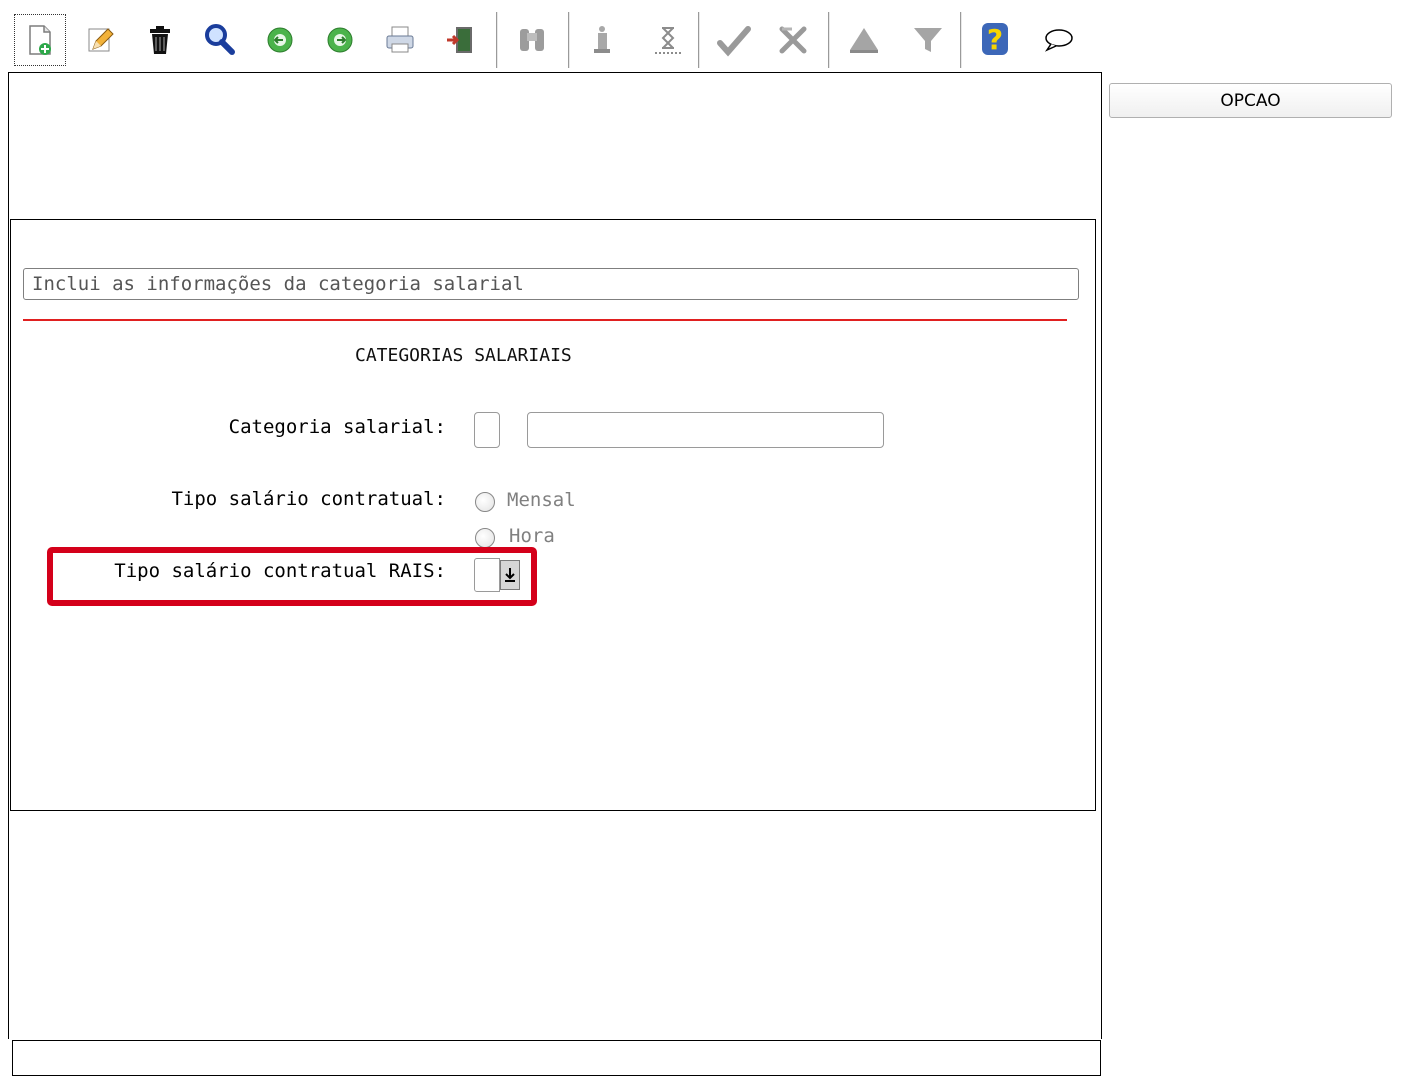 Image resolution: width=1408 pixels, height=1077 pixels. Describe the element at coordinates (40, 40) in the screenshot. I see `new-document-icon` at that location.